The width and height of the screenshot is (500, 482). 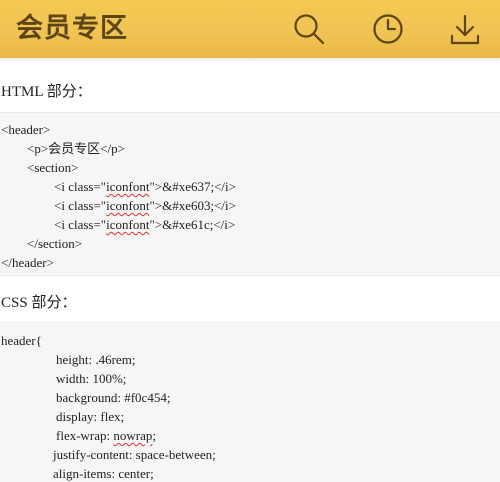 What do you see at coordinates (39, 303) in the screenshot?
I see `css-section-label: CSS 部分：` at bounding box center [39, 303].